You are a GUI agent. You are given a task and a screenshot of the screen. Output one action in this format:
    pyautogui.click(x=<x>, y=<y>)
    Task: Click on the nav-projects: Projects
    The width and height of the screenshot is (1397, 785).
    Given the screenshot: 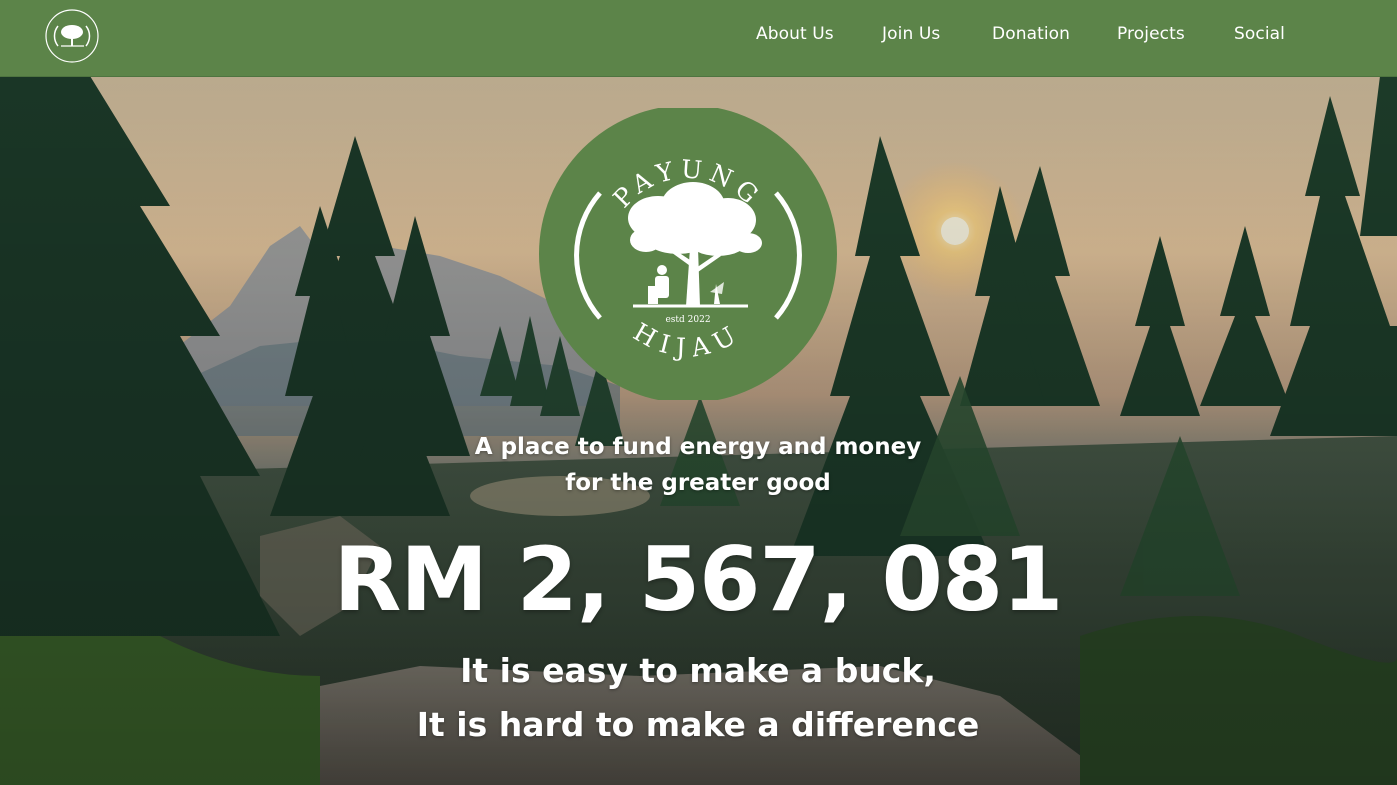 What is the action you would take?
    pyautogui.click(x=1151, y=34)
    